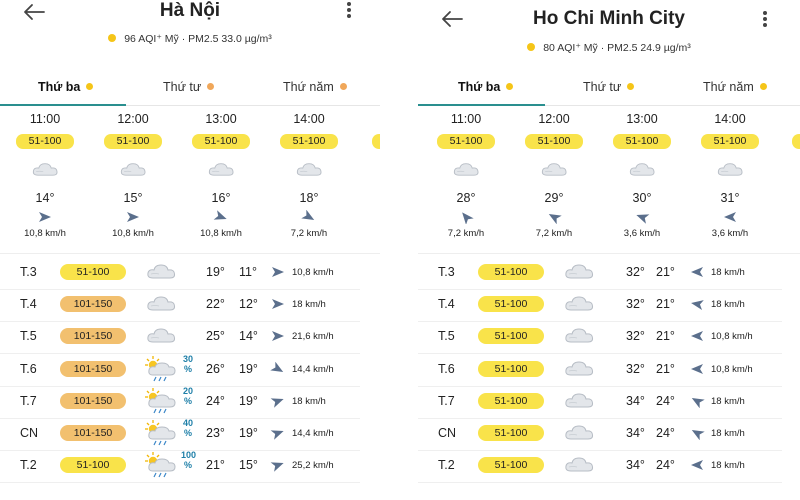 This screenshot has height=500, width=800. What do you see at coordinates (221, 198) in the screenshot?
I see `hour-temperature: 16°` at bounding box center [221, 198].